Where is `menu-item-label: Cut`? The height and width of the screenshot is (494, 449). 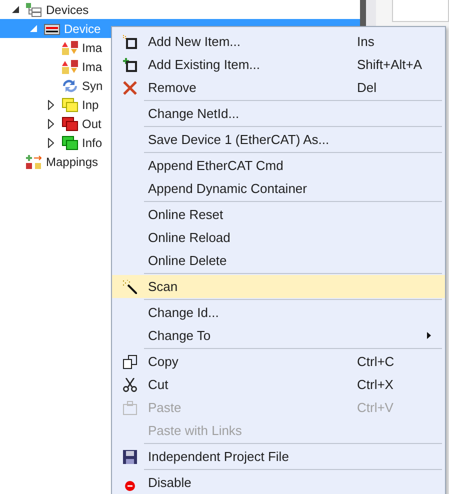
menu-item-label: Cut is located at coordinates (159, 385).